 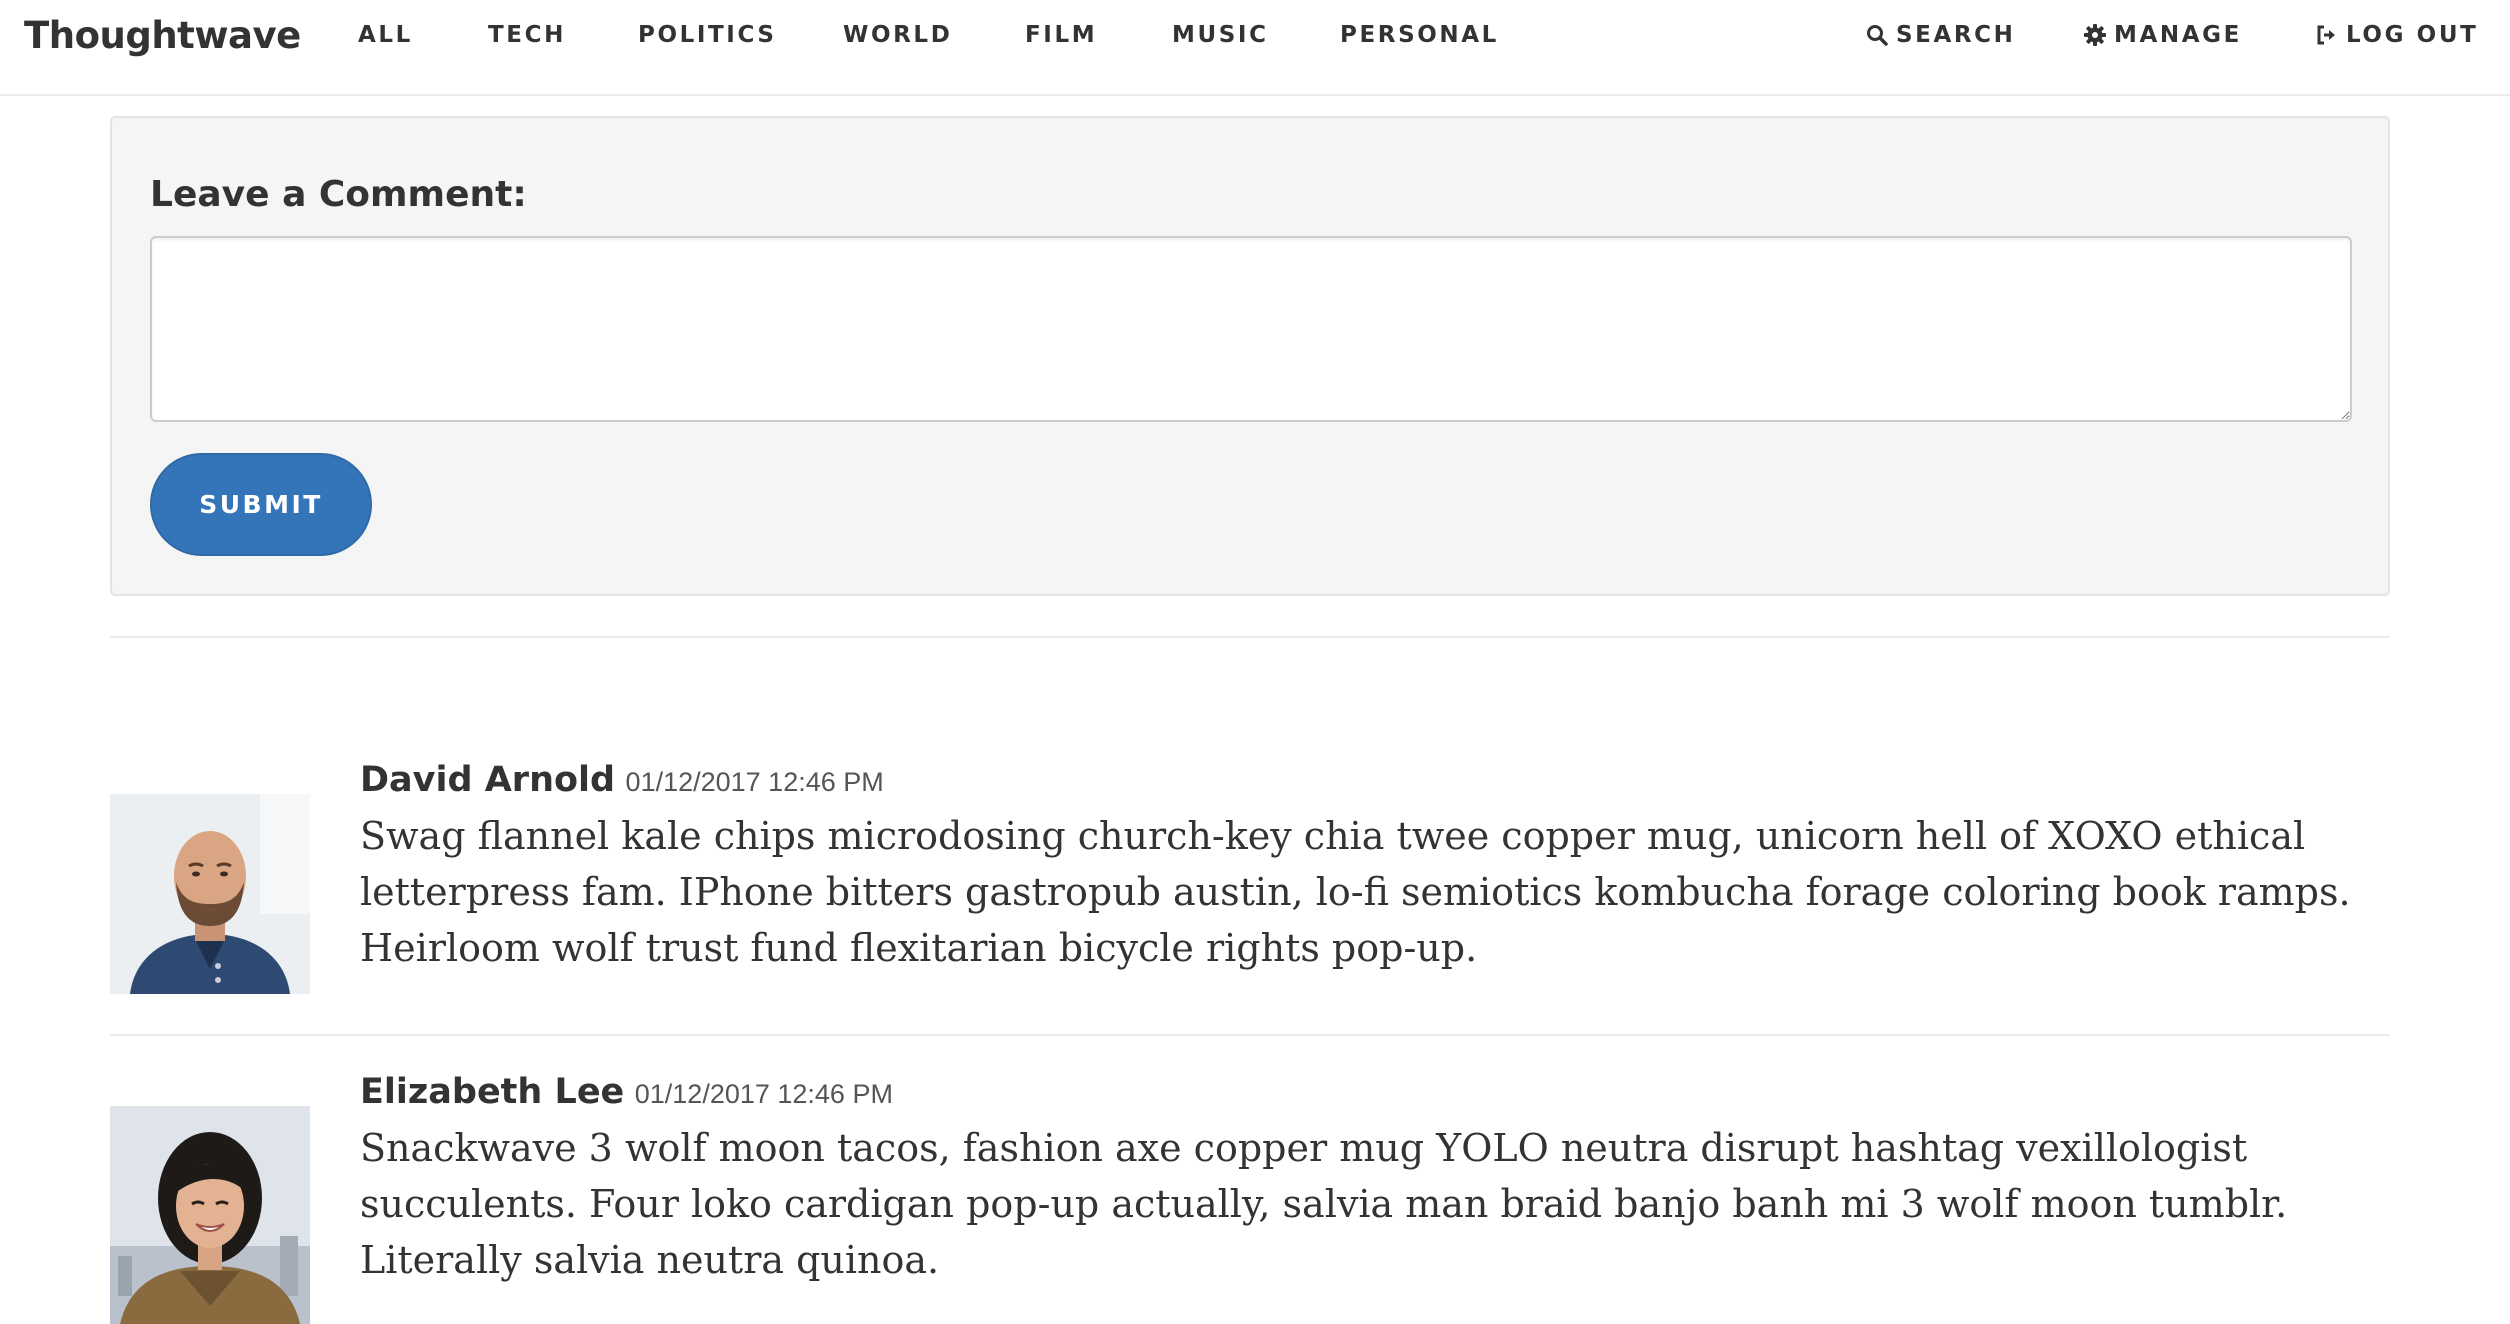 I want to click on logout-link: LOG OUT, so click(x=2397, y=35).